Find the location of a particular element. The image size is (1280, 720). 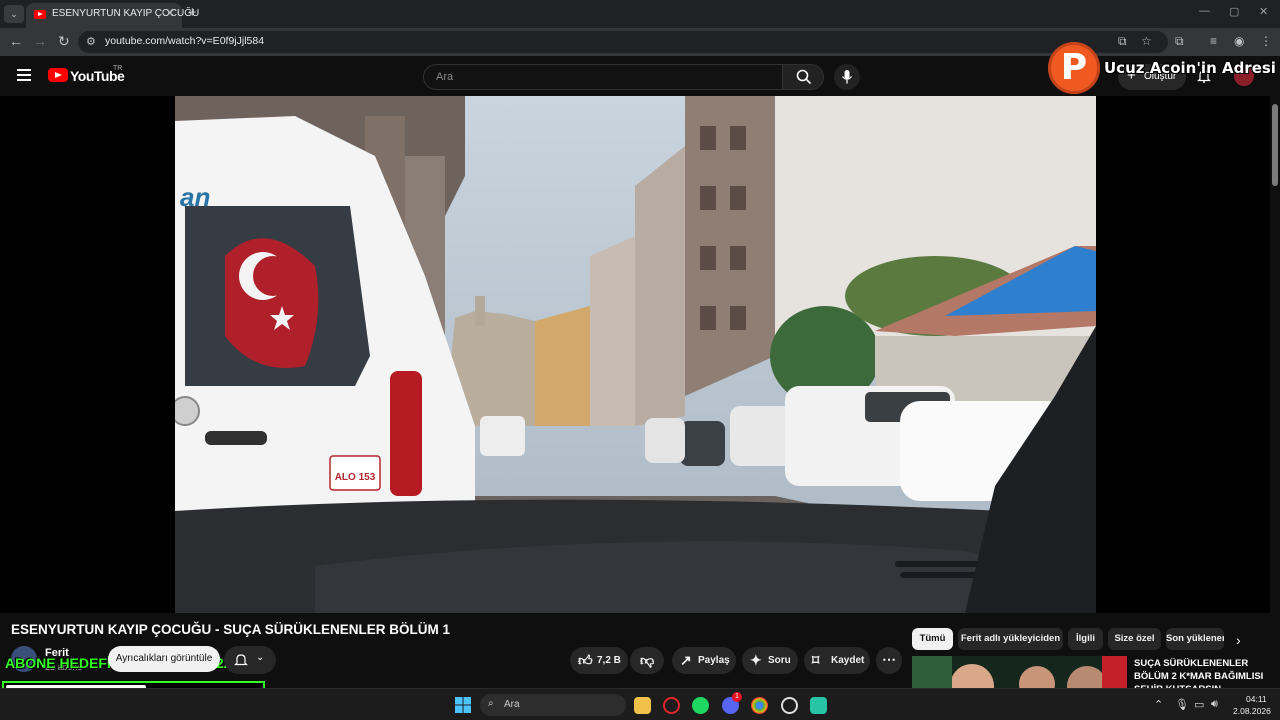

perks-tooltip: Ayrıcalıkları görüntüle is located at coordinates (164, 659).